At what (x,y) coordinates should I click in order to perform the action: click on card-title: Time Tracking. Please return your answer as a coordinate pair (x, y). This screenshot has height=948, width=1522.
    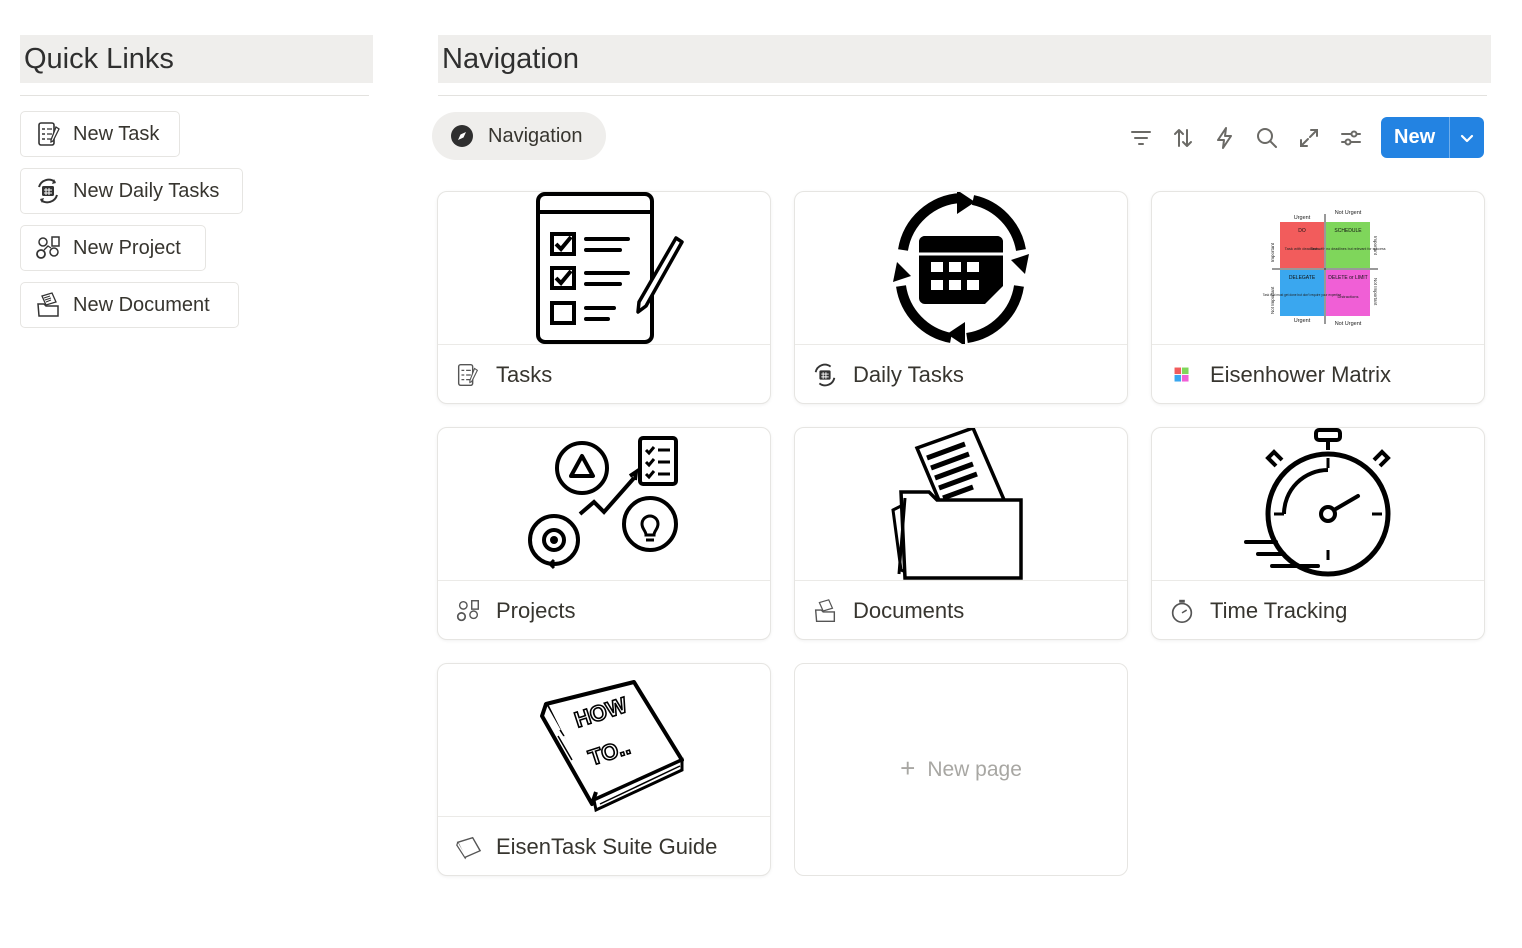
    Looking at the image, I should click on (1279, 610).